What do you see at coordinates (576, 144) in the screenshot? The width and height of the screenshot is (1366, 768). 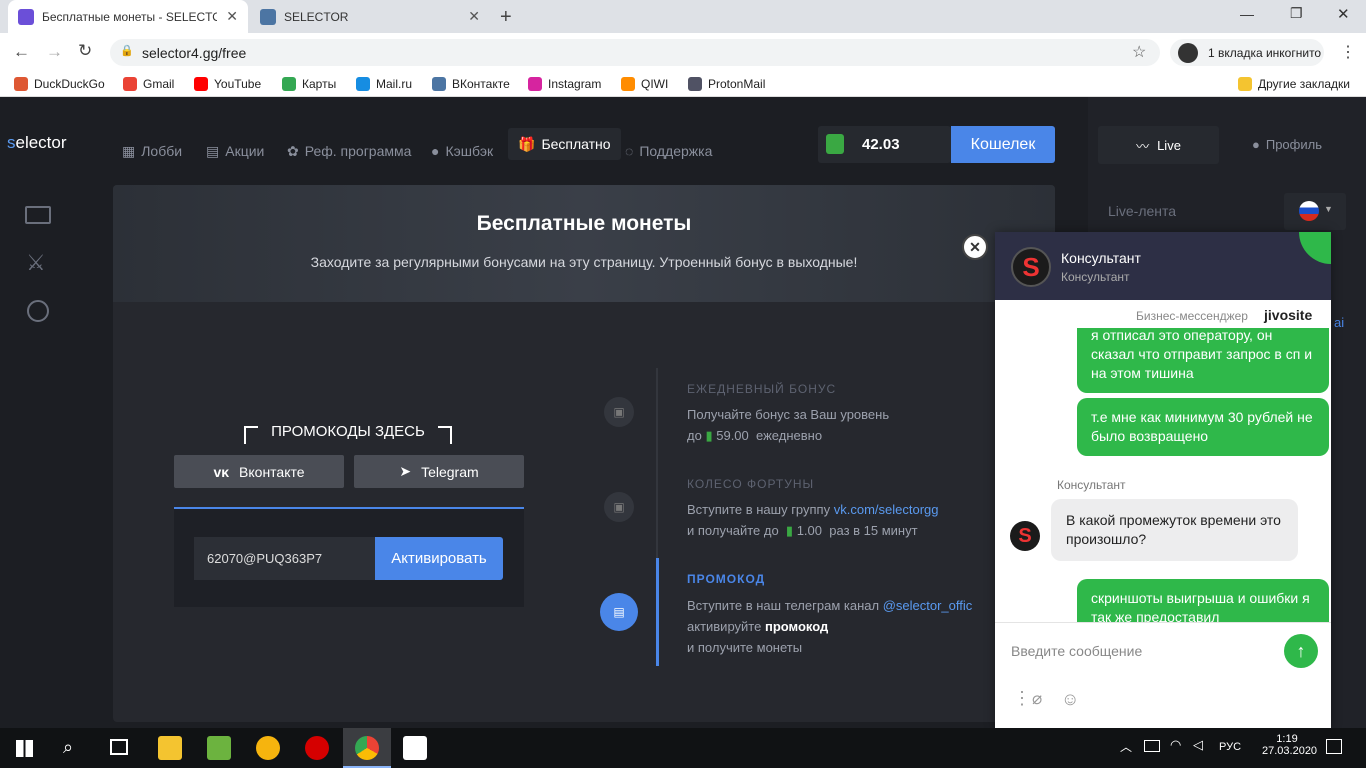 I see `nav-label: Бесплатно` at bounding box center [576, 144].